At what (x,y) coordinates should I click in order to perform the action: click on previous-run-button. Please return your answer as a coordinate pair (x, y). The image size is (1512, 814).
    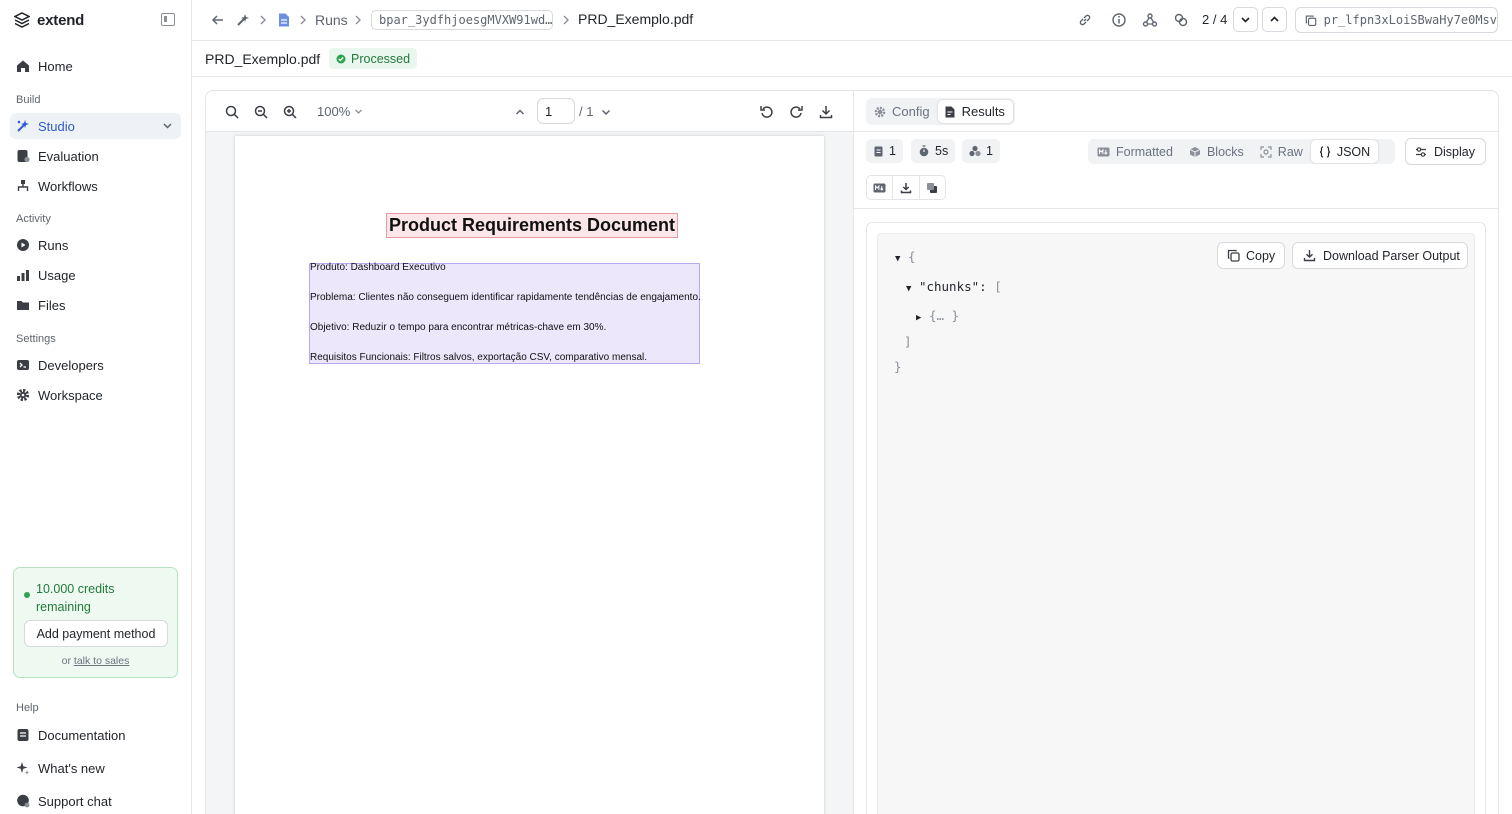
    Looking at the image, I should click on (1274, 19).